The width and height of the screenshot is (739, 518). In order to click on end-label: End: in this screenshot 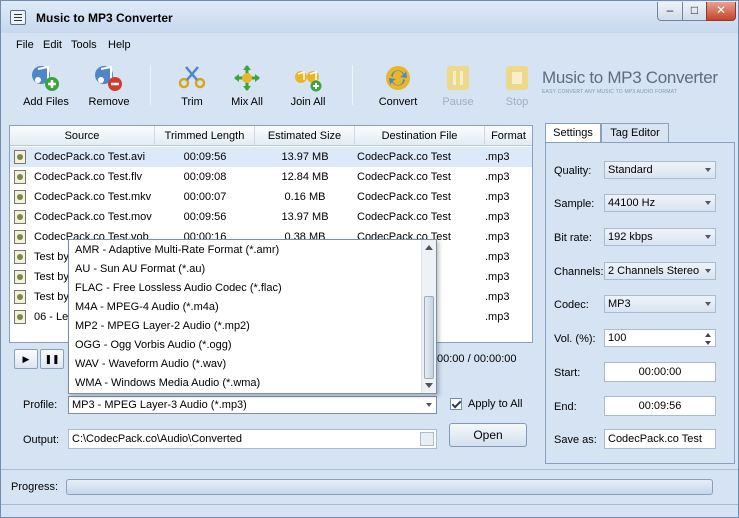, I will do `click(565, 407)`.